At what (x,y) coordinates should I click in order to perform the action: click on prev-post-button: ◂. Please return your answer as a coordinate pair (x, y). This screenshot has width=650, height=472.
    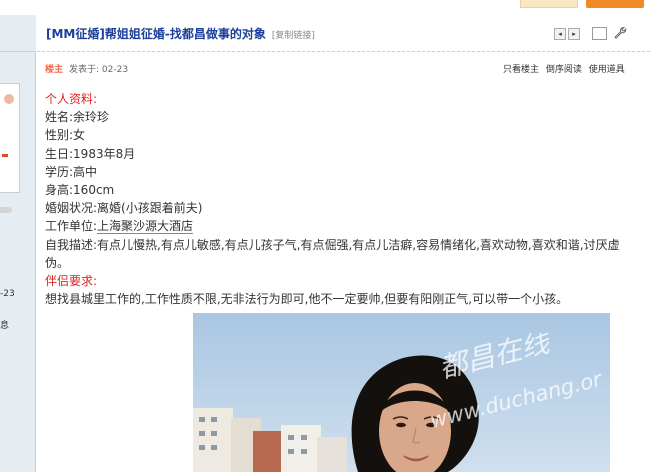
    Looking at the image, I should click on (560, 34).